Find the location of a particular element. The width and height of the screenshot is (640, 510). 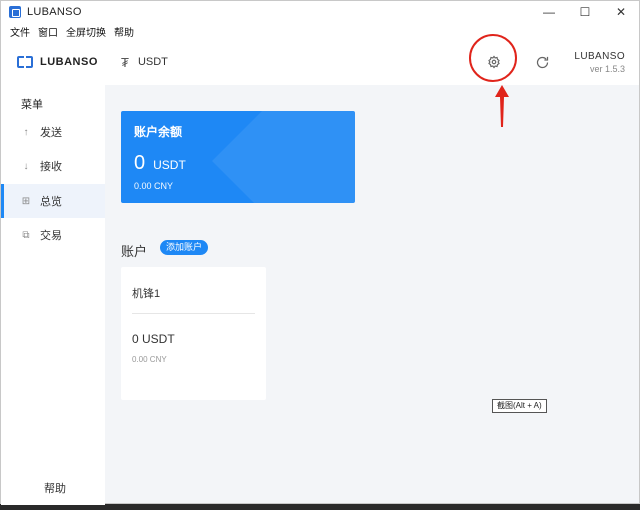

balance-cny: 0.00 CNY is located at coordinates (154, 186).